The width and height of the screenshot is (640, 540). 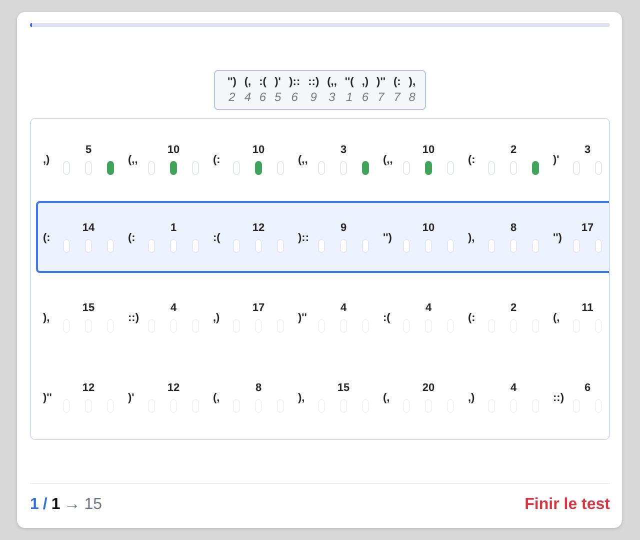 What do you see at coordinates (322, 159) in the screenshot?
I see `answer-row: ,) 5 (,, 10 (: 10 (,, 3 (,, 10 (: 2 )' 3` at bounding box center [322, 159].